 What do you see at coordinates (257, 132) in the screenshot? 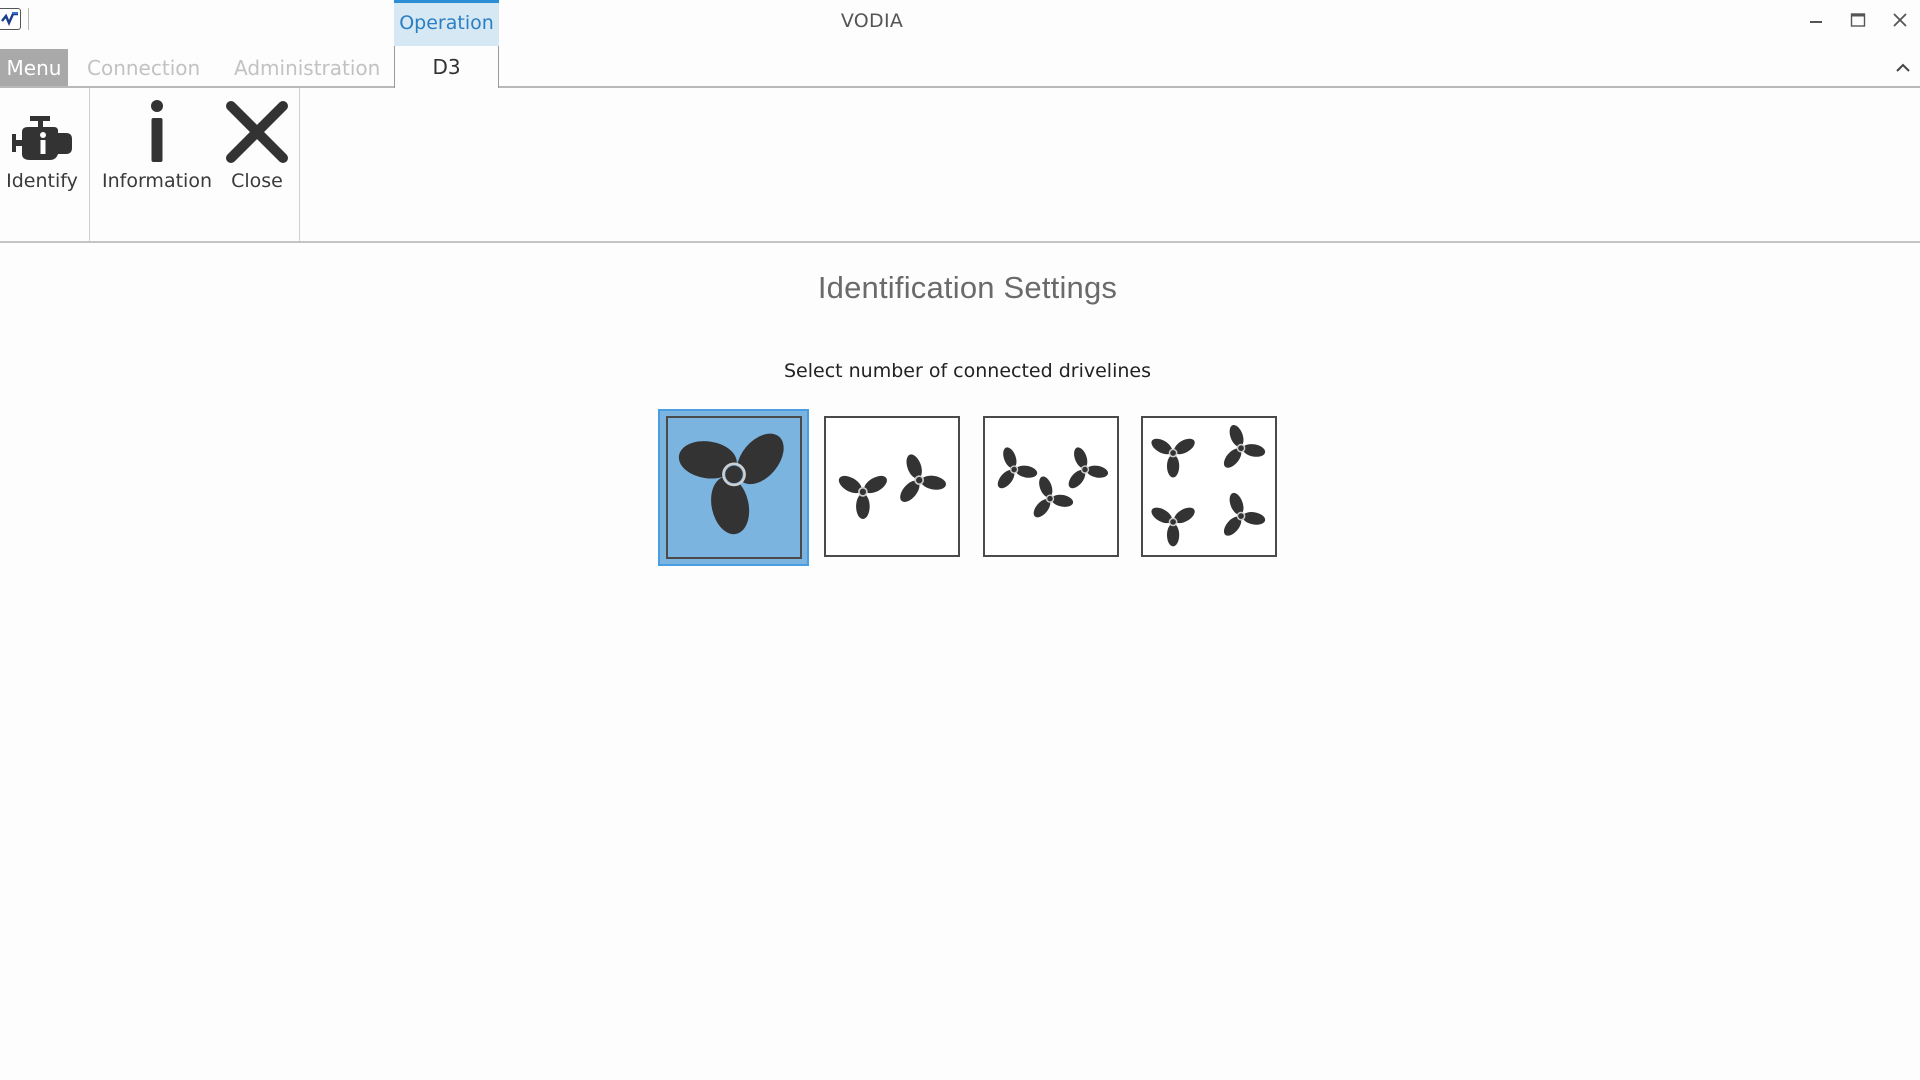
I see `close-x-icon` at bounding box center [257, 132].